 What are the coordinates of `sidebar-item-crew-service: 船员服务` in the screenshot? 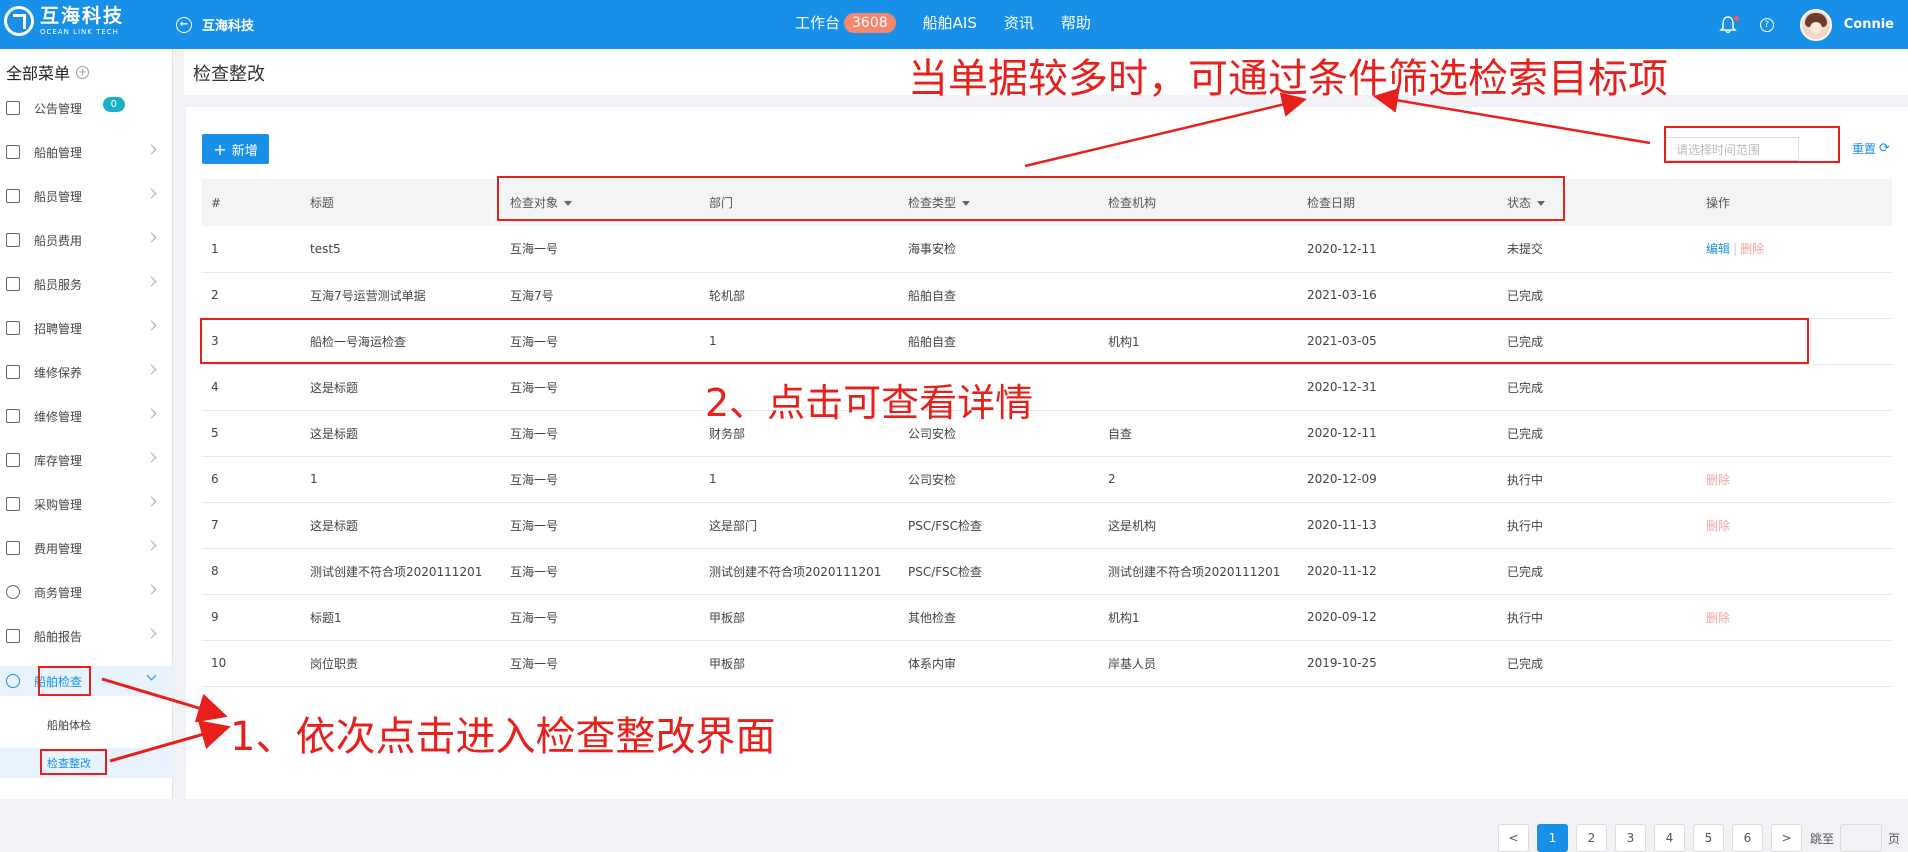 It's located at (86, 284).